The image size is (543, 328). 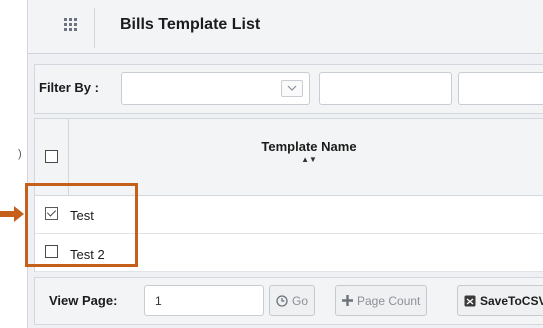 I want to click on go-button-label: Go, so click(x=300, y=300).